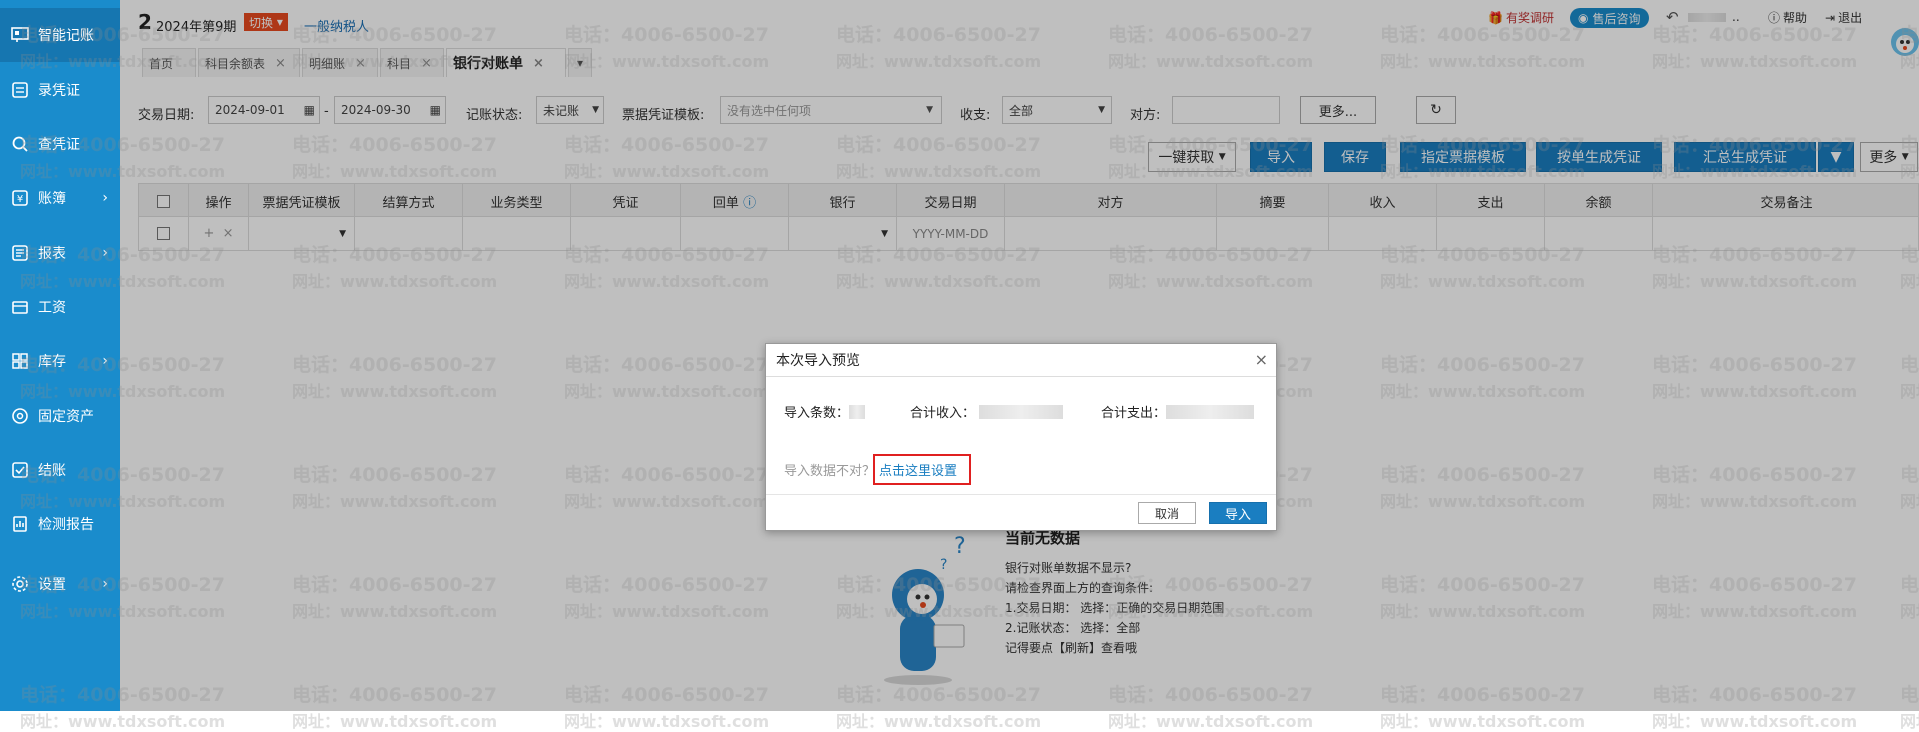 This screenshot has height=732, width=1919. What do you see at coordinates (20, 253) in the screenshot?
I see `report-icon` at bounding box center [20, 253].